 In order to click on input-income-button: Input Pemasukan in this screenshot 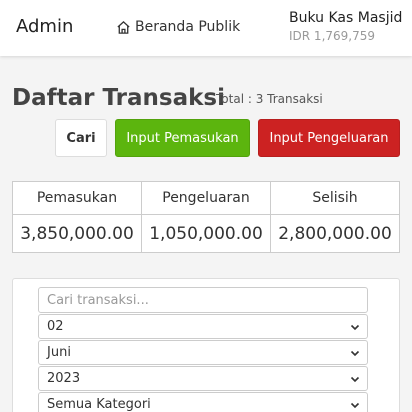, I will do `click(182, 138)`.